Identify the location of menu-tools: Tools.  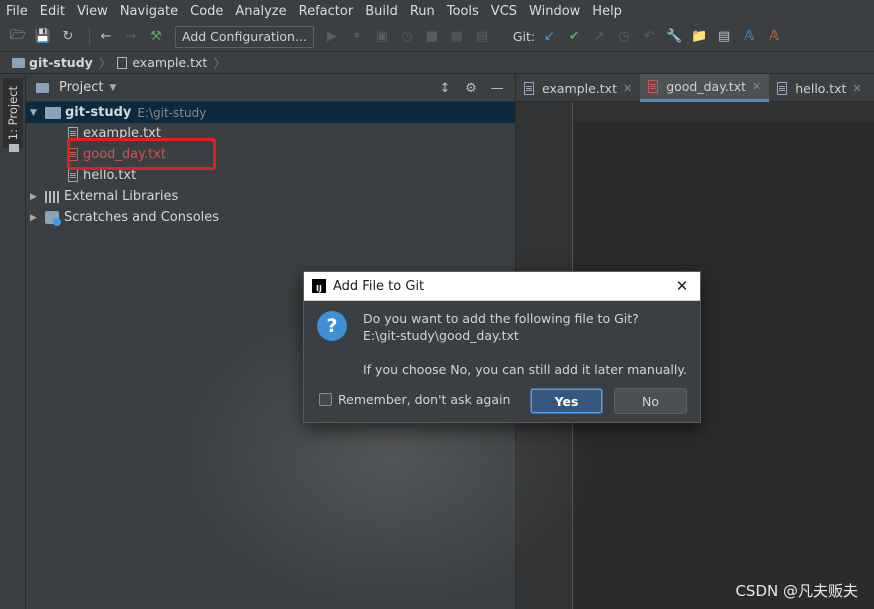
(463, 11).